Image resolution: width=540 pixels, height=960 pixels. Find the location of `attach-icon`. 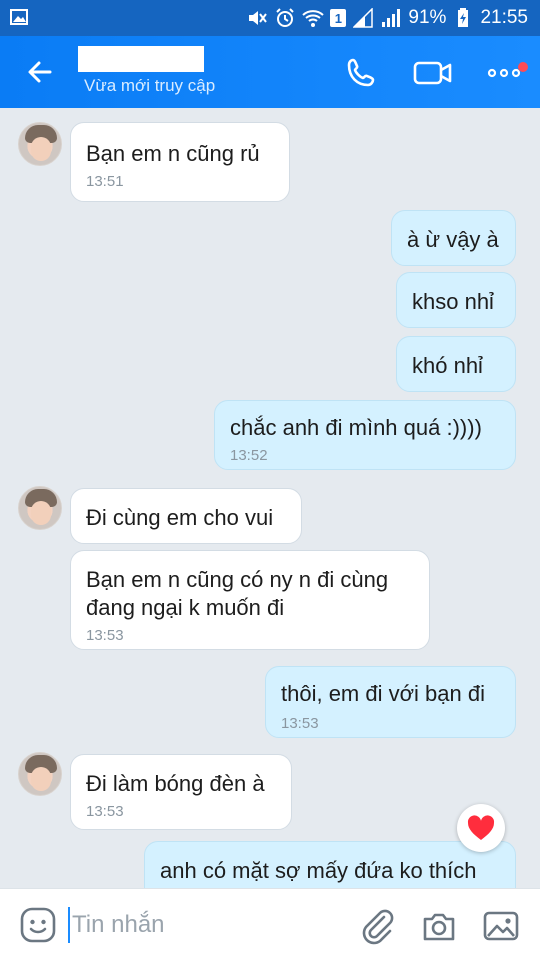

attach-icon is located at coordinates (377, 926).